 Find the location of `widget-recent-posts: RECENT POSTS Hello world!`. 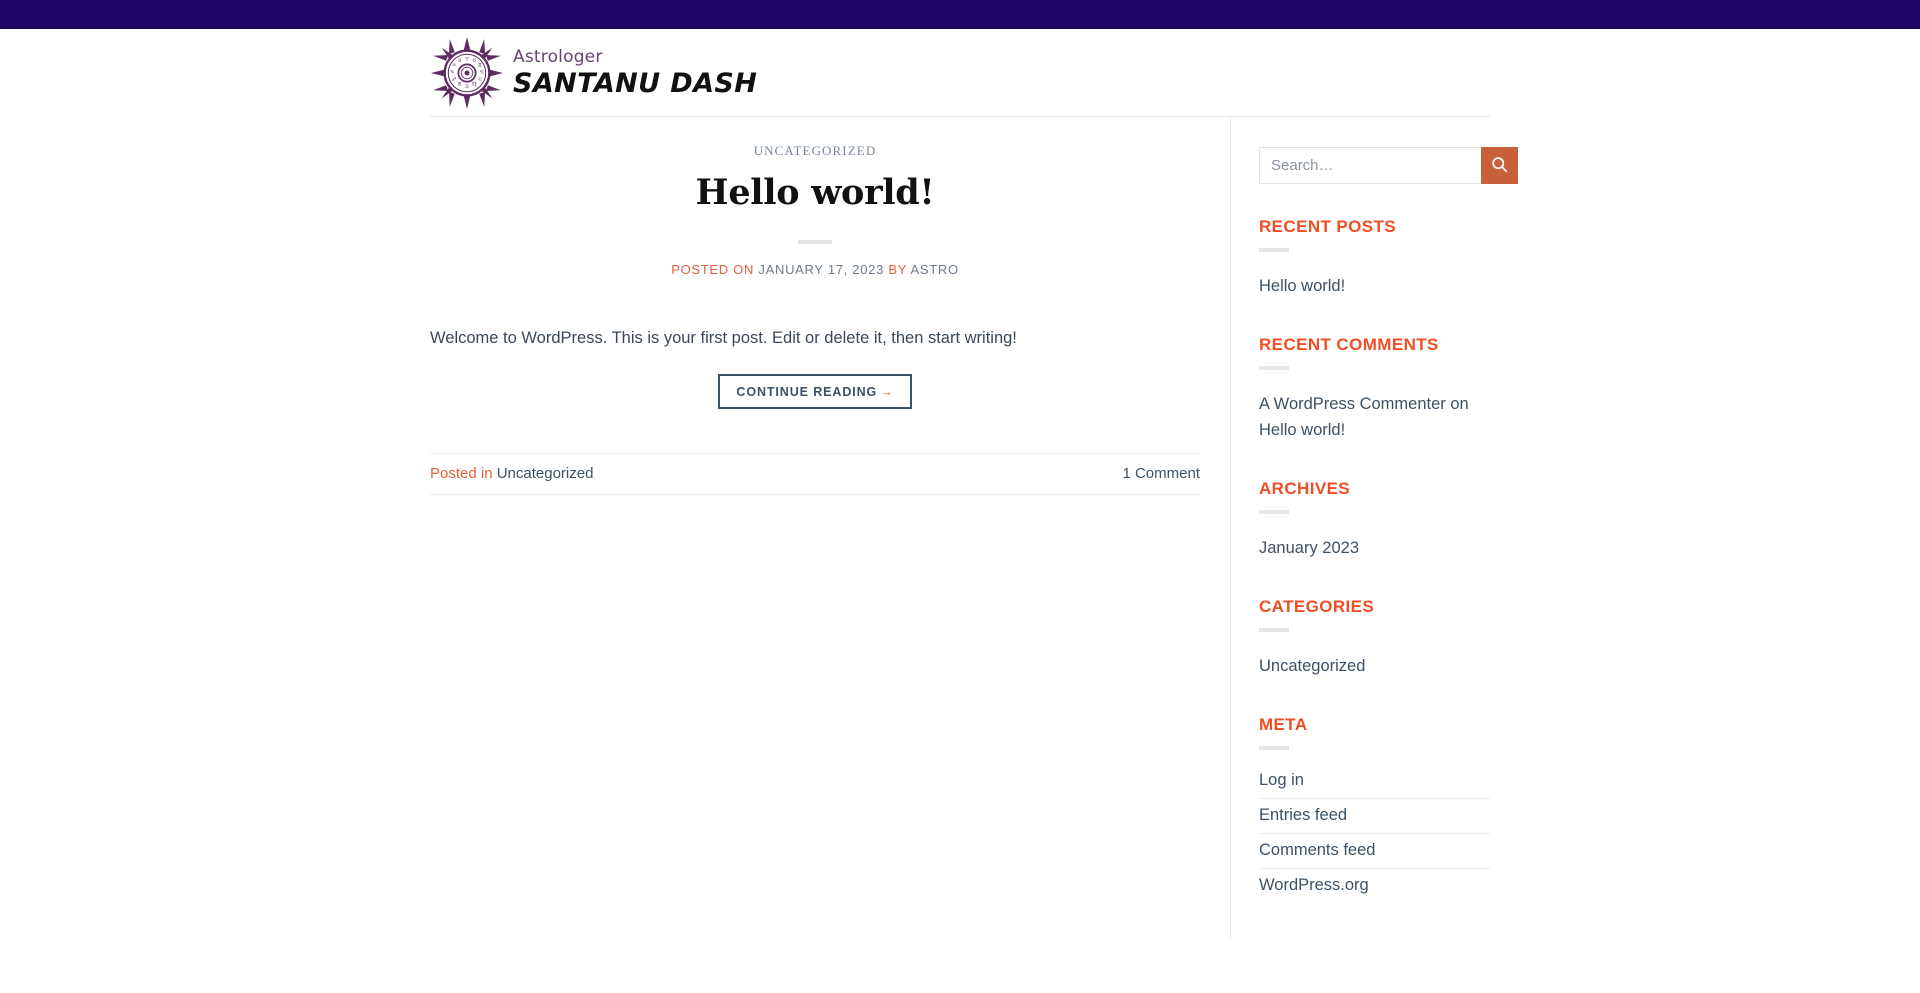

widget-recent-posts: RECENT POSTS Hello world! is located at coordinates (1374, 258).